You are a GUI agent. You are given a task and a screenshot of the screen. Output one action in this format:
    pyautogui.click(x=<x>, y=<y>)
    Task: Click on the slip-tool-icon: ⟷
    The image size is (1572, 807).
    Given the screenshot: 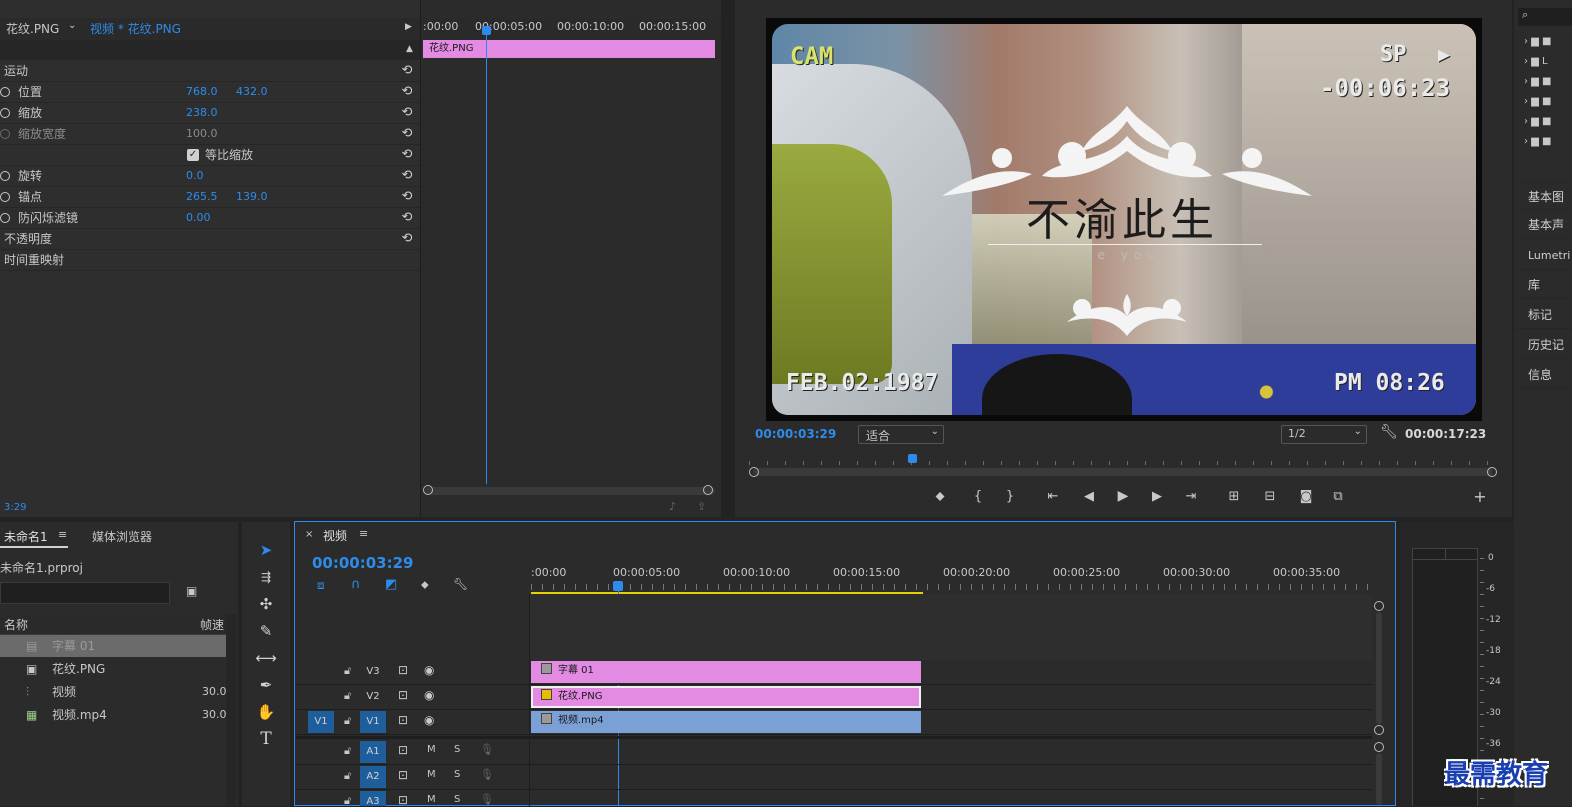 What is the action you would take?
    pyautogui.click(x=266, y=658)
    